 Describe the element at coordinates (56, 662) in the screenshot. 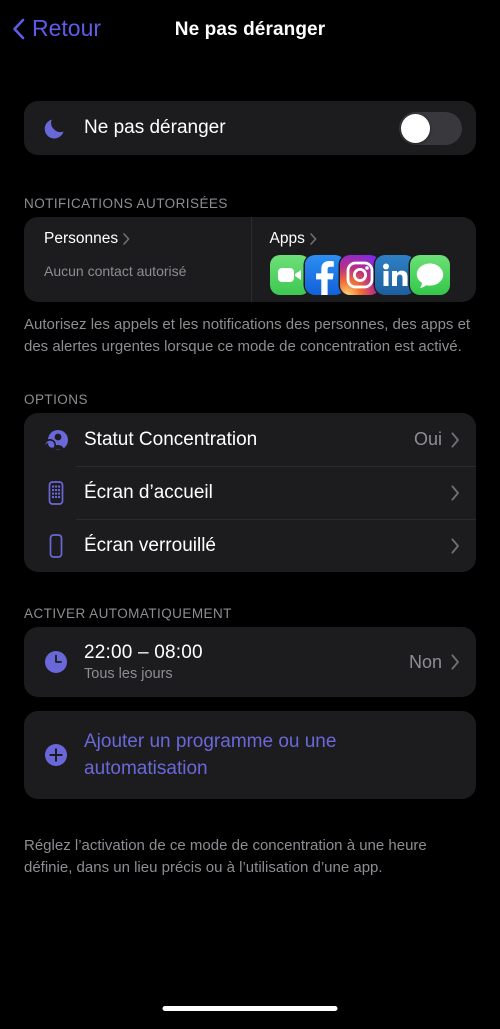

I see `clock-icon` at that location.